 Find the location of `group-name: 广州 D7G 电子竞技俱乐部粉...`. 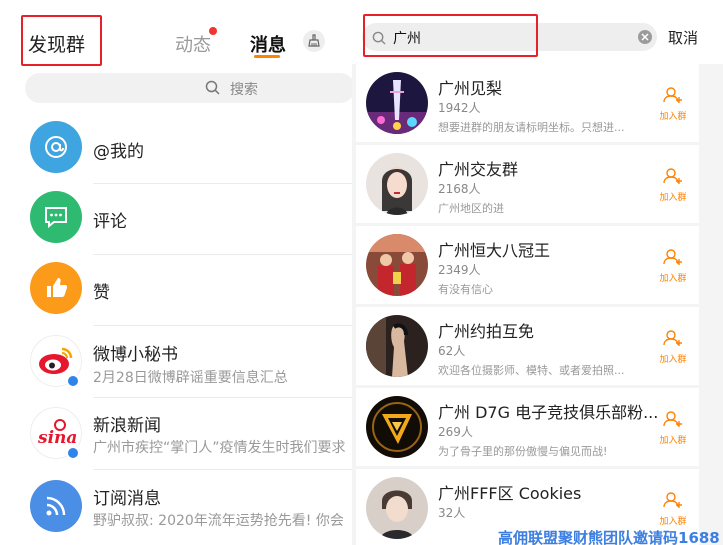

group-name: 广州 D7G 电子竞技俱乐部粉... is located at coordinates (548, 412).